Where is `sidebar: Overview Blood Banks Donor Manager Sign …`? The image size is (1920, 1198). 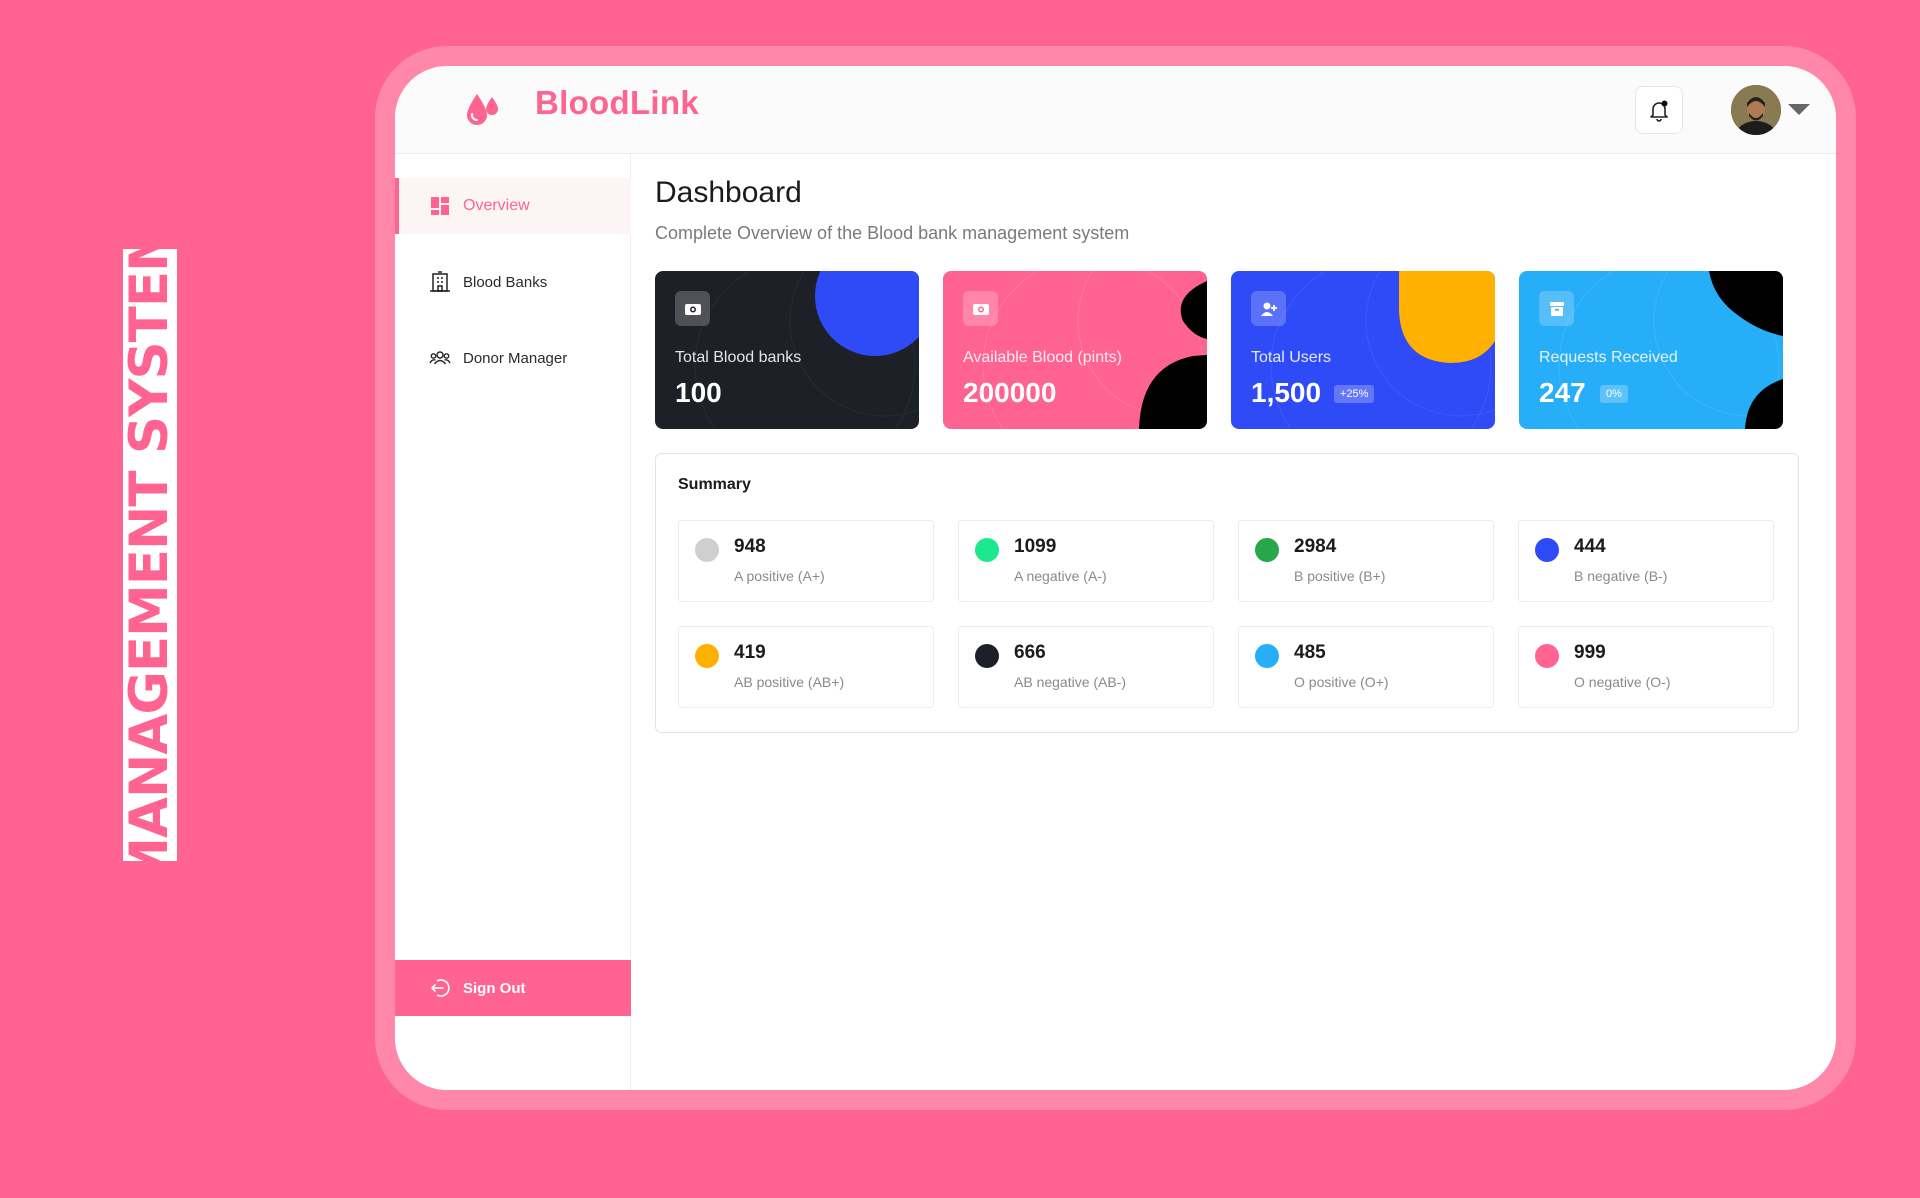 sidebar: Overview Blood Banks Donor Manager Sign … is located at coordinates (513, 622).